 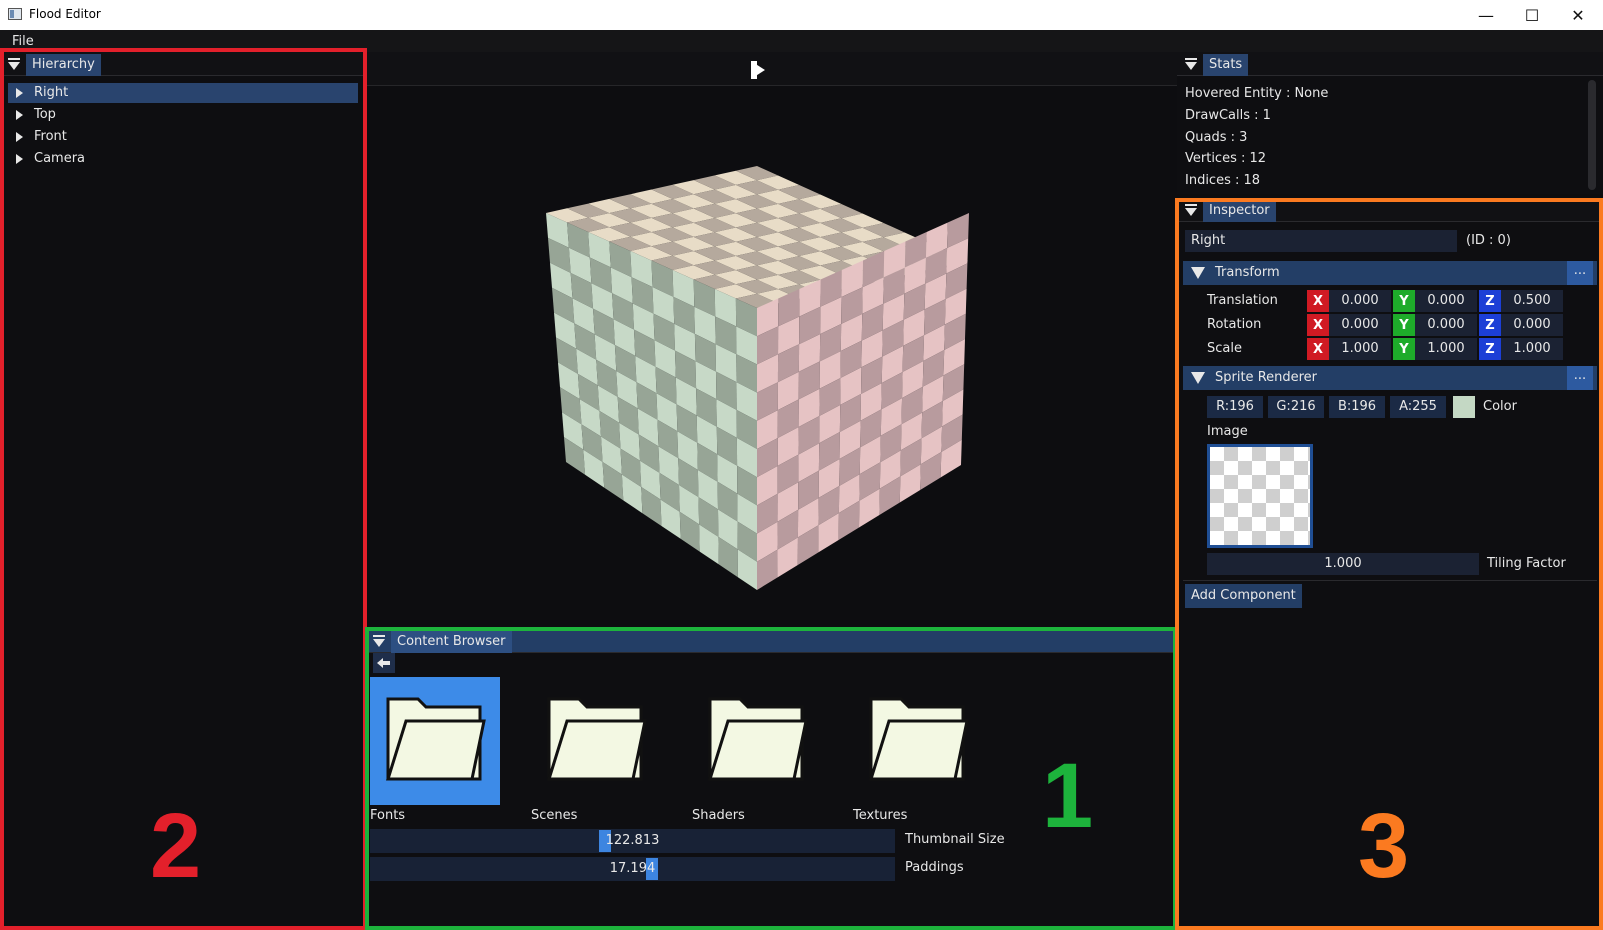 I want to click on maximize-button: ☐, so click(x=1532, y=15).